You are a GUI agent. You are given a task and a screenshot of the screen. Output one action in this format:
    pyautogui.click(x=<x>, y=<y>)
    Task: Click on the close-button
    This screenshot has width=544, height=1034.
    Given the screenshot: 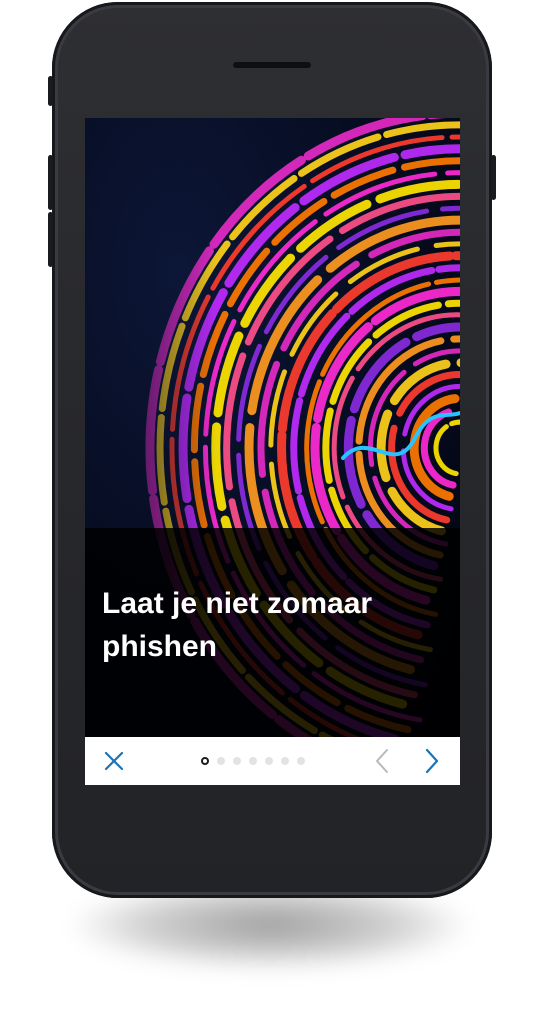 What is the action you would take?
    pyautogui.click(x=114, y=761)
    